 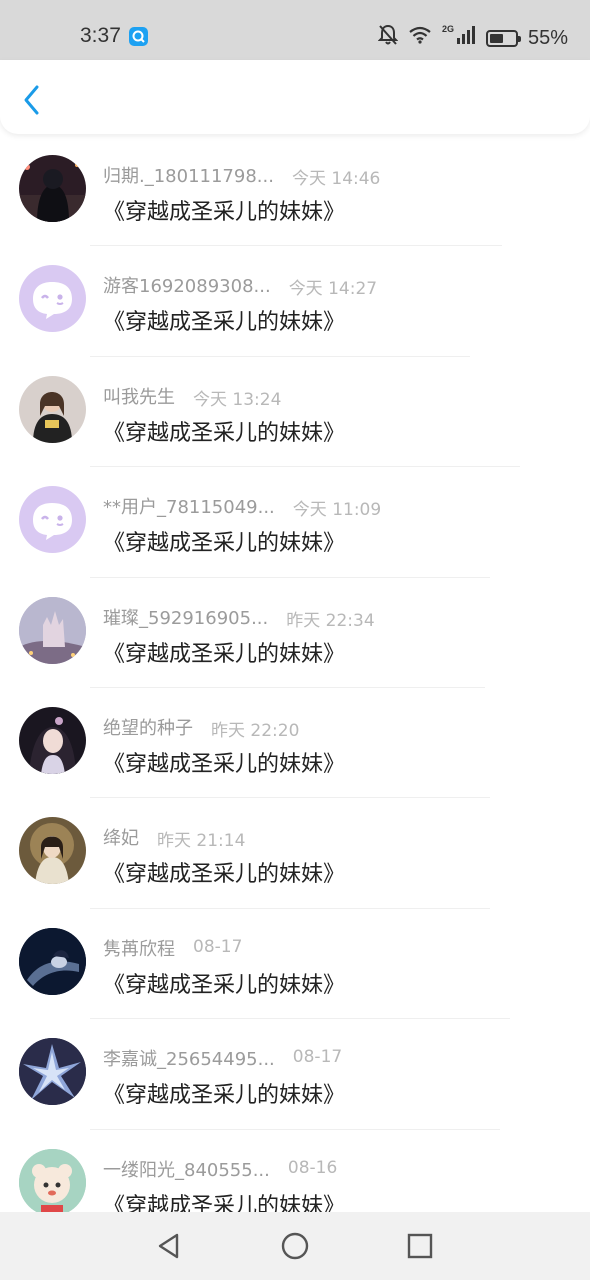 What do you see at coordinates (237, 399) in the screenshot?
I see `timestamp: 今天 13:24` at bounding box center [237, 399].